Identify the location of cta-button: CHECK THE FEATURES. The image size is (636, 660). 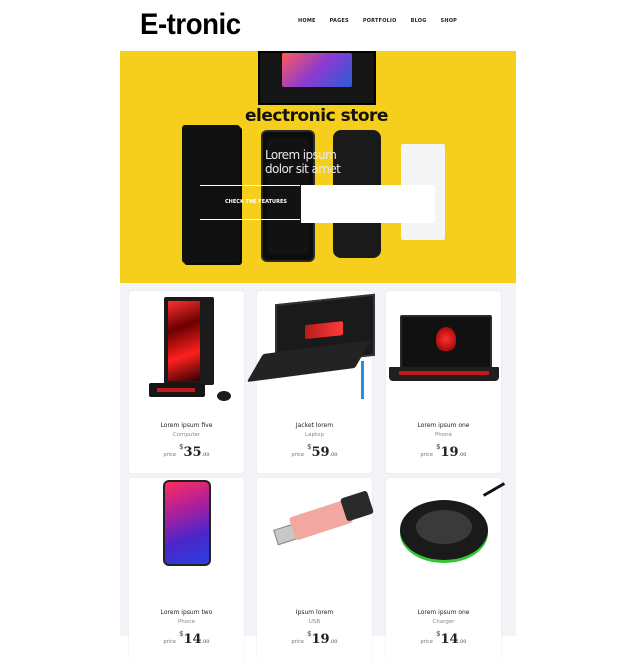
(256, 202).